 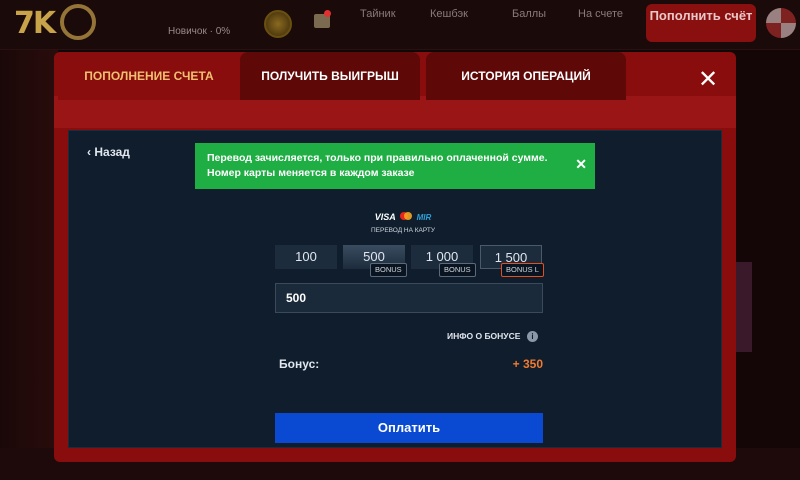 What do you see at coordinates (581, 164) in the screenshot?
I see `alert-close-icon: ✕` at bounding box center [581, 164].